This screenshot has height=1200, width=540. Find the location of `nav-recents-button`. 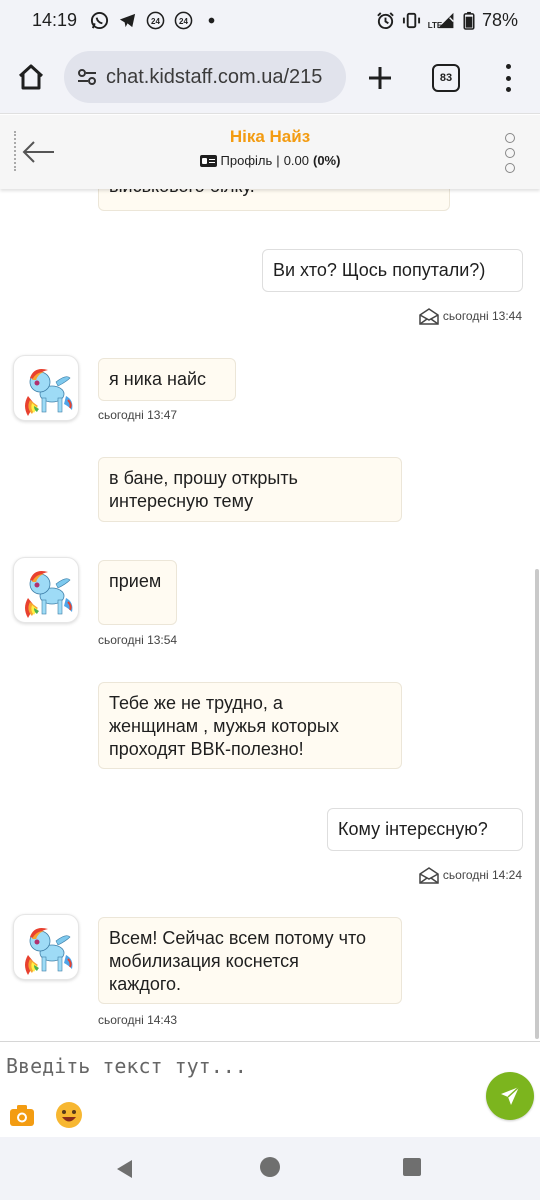

nav-recents-button is located at coordinates (412, 1167).